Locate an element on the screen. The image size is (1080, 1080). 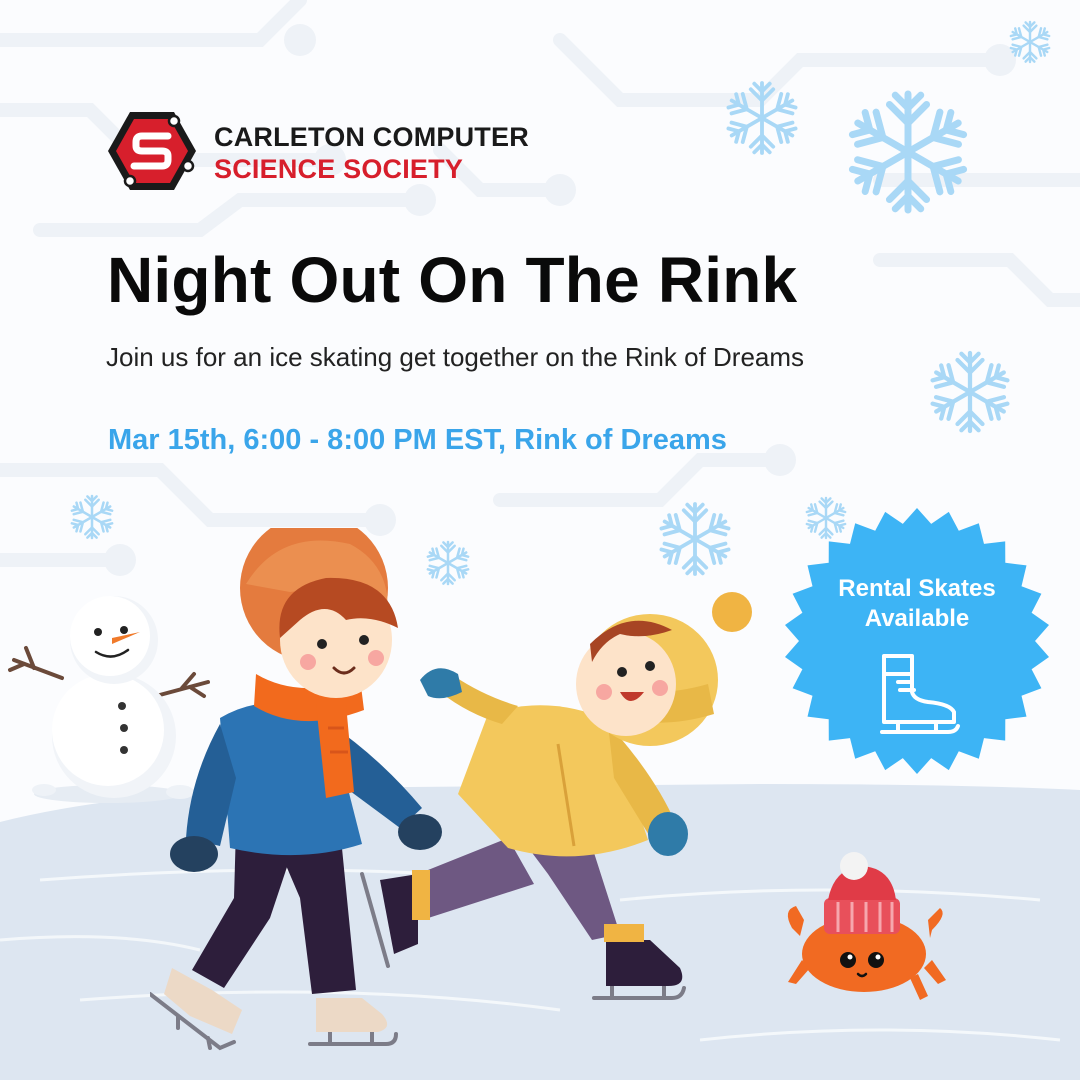
rental-skates-badge: Rental Skates Available is located at coordinates (917, 641).